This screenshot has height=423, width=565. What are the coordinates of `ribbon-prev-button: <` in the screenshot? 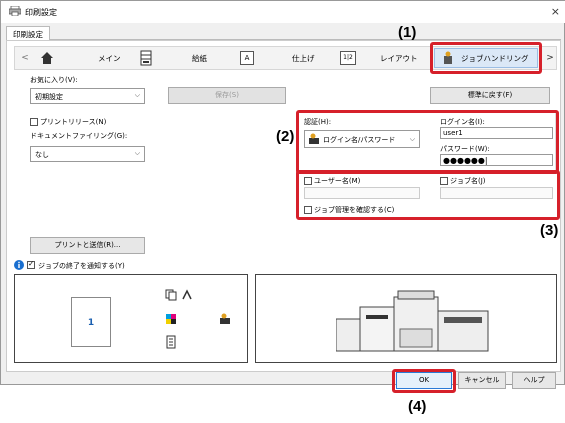 It's located at (25, 58).